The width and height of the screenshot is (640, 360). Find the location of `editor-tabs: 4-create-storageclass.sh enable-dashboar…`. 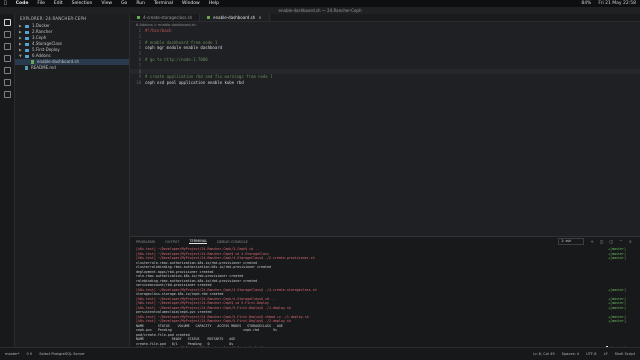

editor-tabs: 4-create-storageclass.sh enable-dashboar… is located at coordinates (385, 18).